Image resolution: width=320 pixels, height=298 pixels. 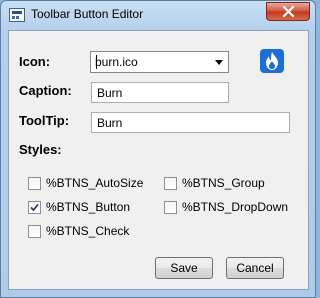 What do you see at coordinates (255, 268) in the screenshot?
I see `cancel-button: Cancel` at bounding box center [255, 268].